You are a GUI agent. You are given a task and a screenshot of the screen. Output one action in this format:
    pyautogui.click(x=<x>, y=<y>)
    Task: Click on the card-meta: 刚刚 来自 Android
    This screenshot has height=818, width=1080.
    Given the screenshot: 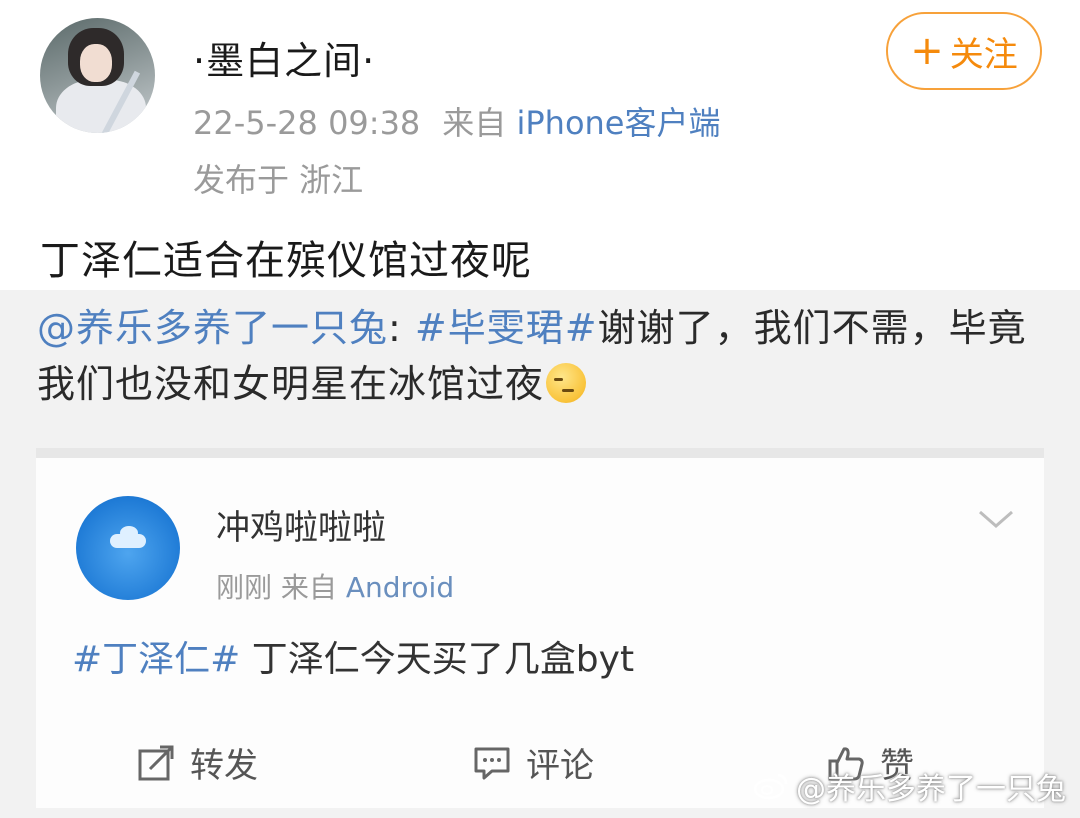 What is the action you would take?
    pyautogui.click(x=335, y=586)
    